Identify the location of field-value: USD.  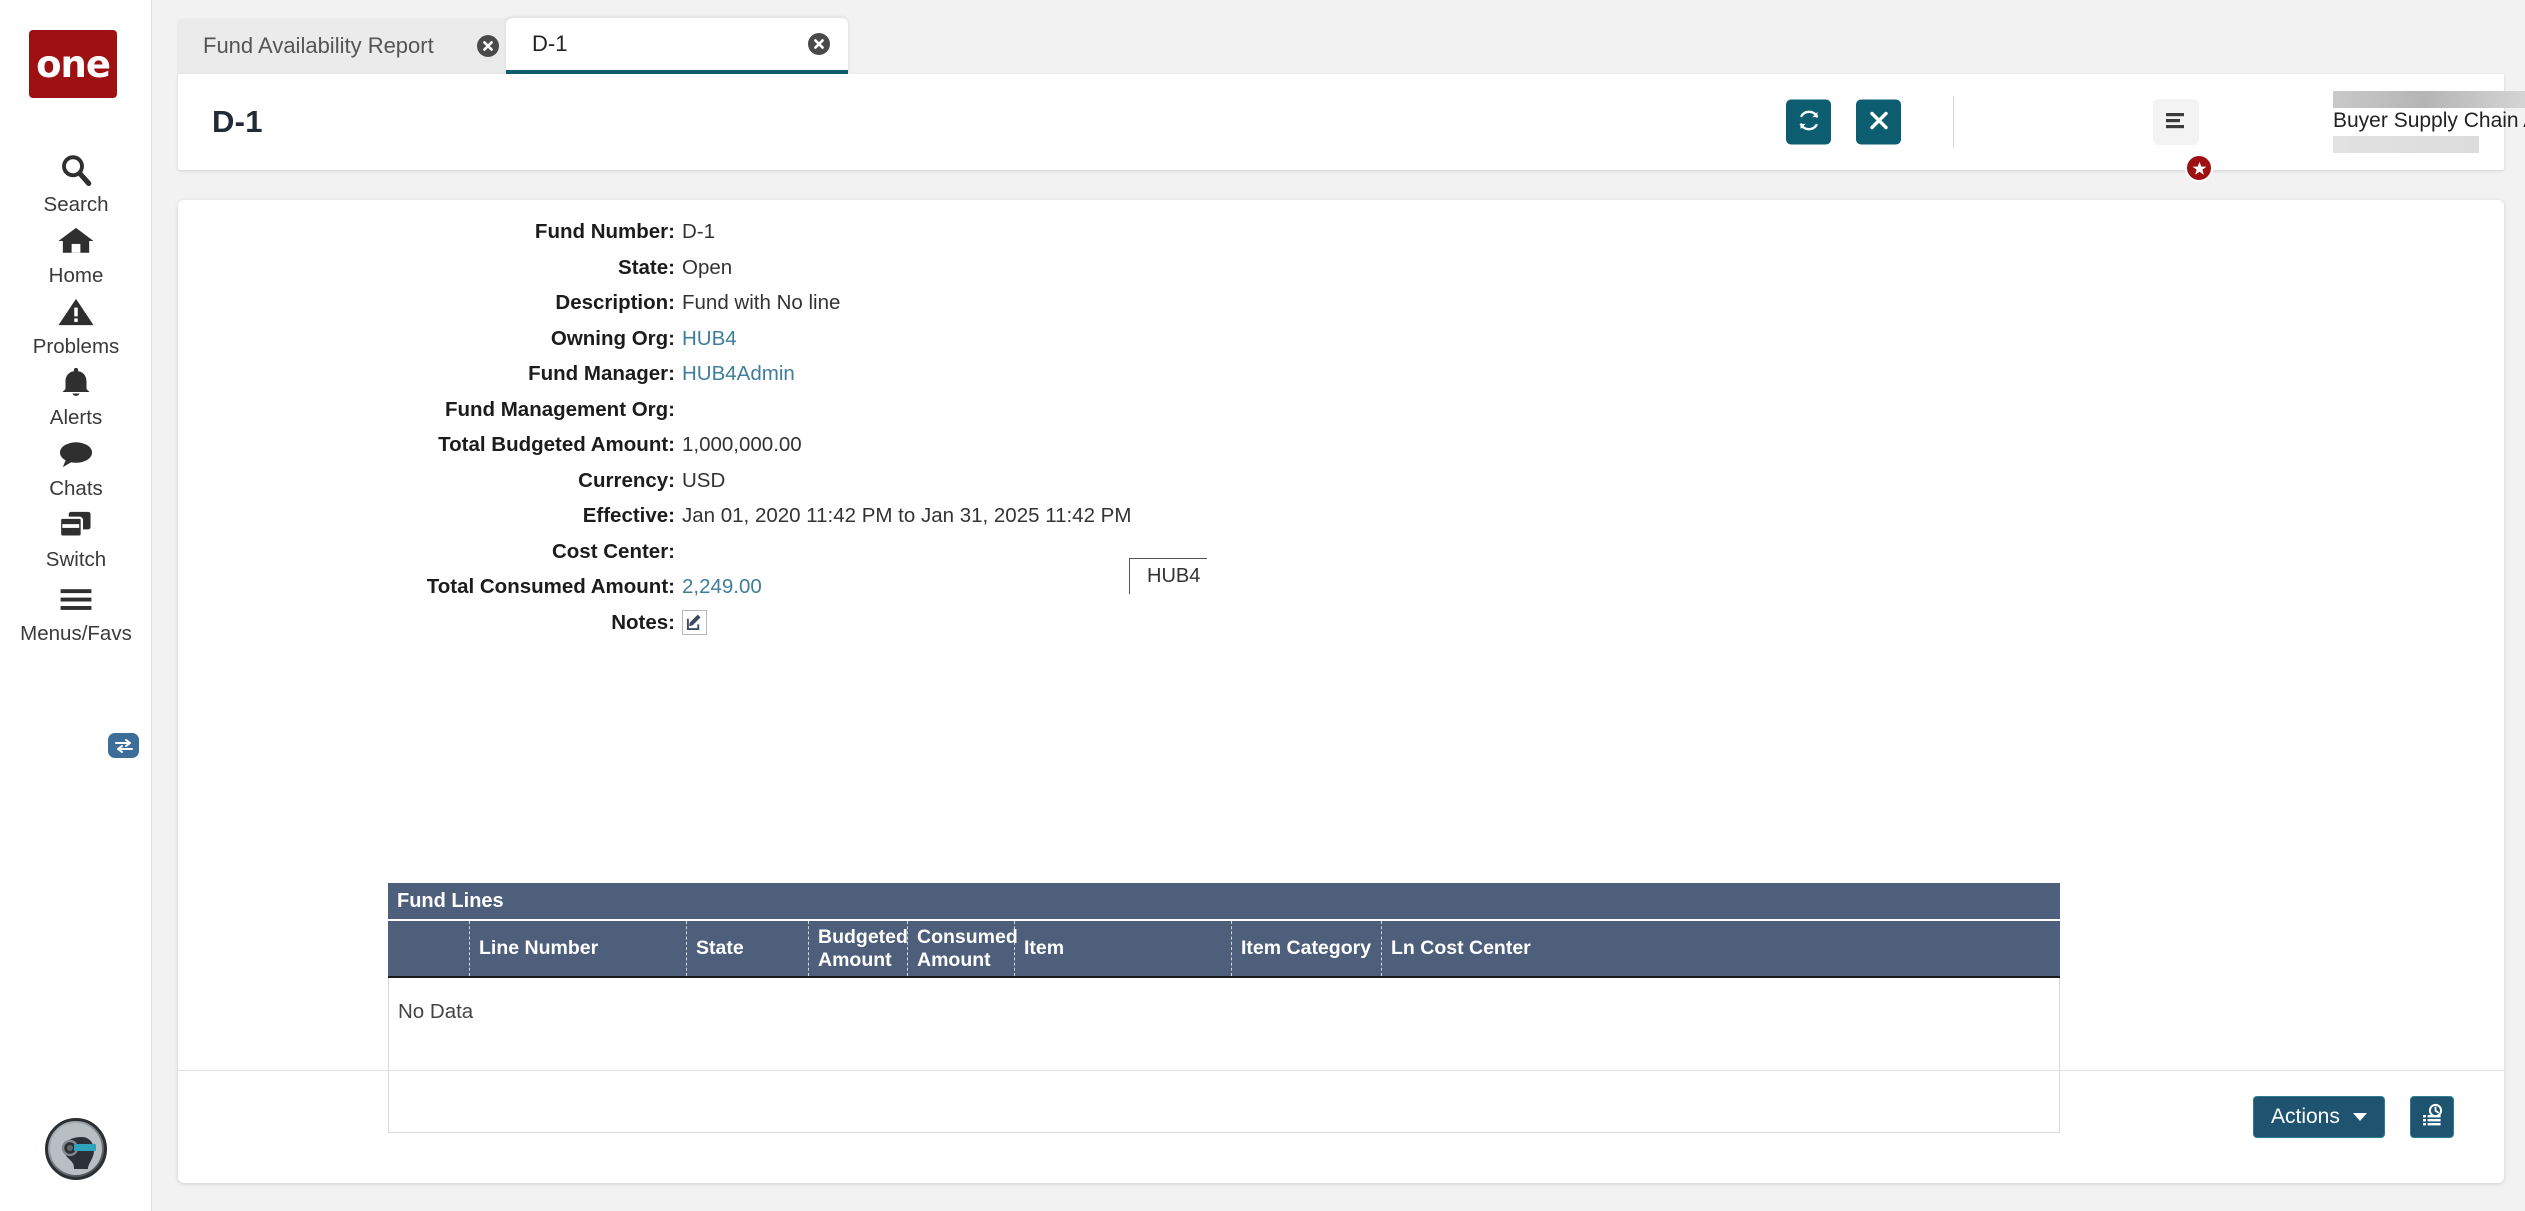
(704, 480).